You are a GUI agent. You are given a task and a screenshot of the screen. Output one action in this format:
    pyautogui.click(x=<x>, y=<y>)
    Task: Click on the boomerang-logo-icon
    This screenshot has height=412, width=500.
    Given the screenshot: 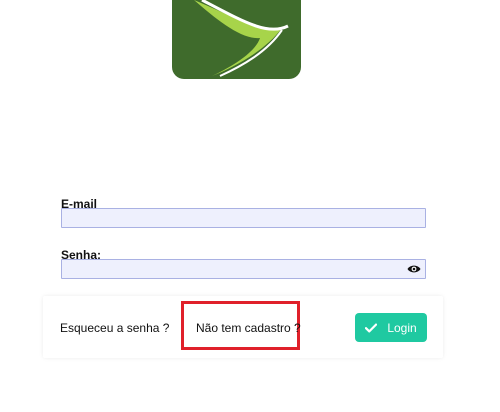 What is the action you would take?
    pyautogui.click(x=241, y=38)
    